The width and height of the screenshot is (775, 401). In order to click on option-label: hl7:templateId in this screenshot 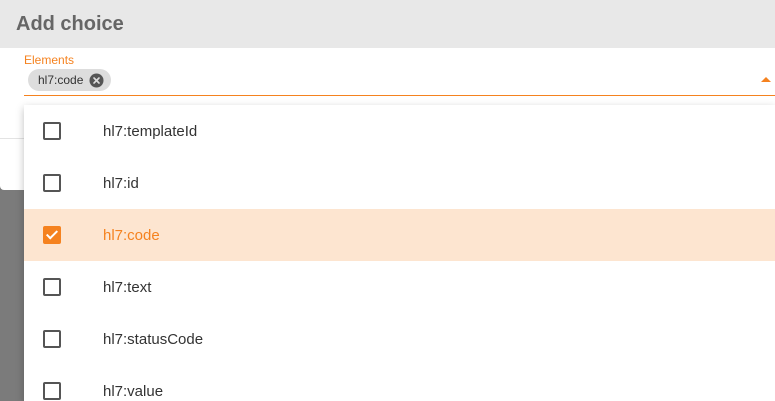, I will do `click(150, 131)`.